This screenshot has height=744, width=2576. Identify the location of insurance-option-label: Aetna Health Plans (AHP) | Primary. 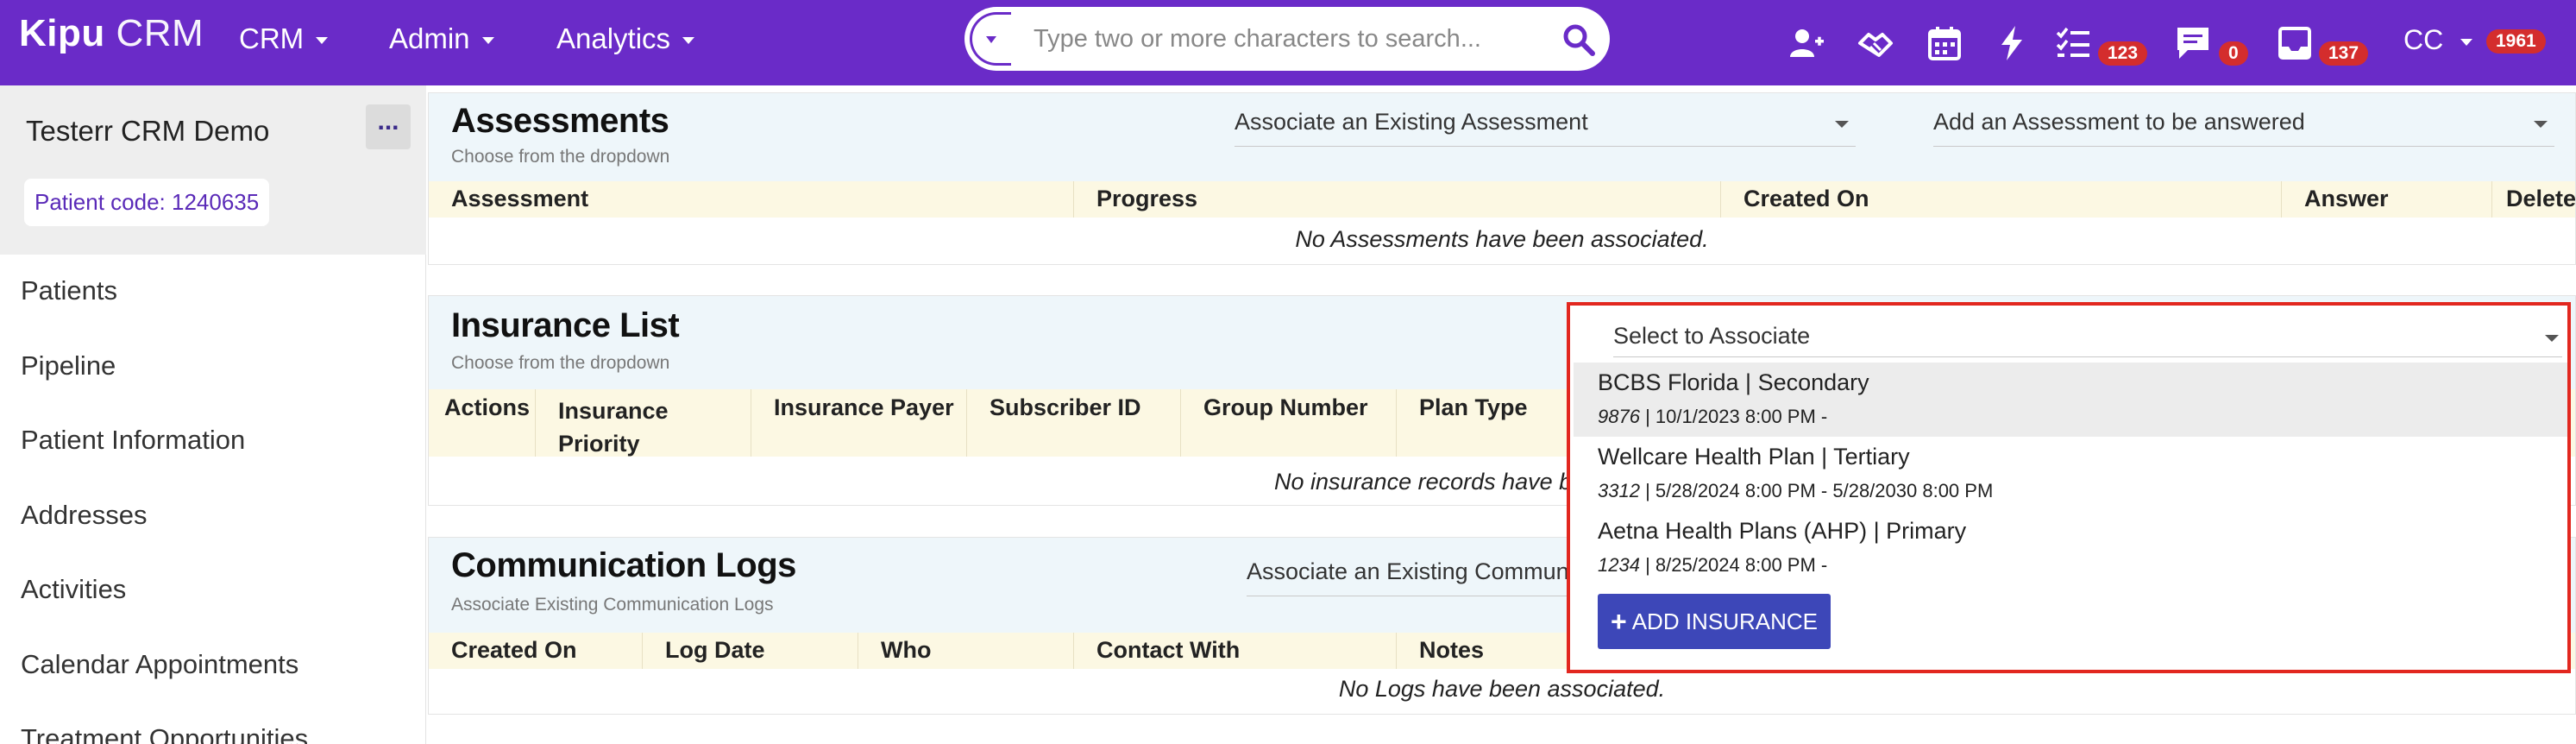
(1782, 531).